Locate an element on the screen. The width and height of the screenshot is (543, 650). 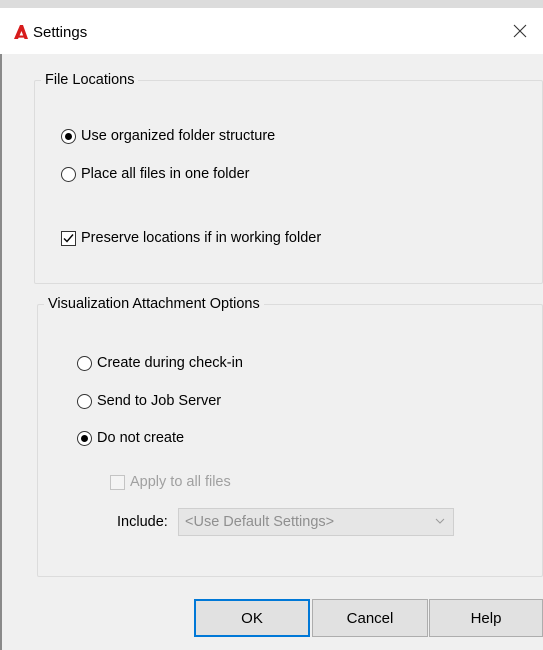
cancel-button: Cancel is located at coordinates (370, 618).